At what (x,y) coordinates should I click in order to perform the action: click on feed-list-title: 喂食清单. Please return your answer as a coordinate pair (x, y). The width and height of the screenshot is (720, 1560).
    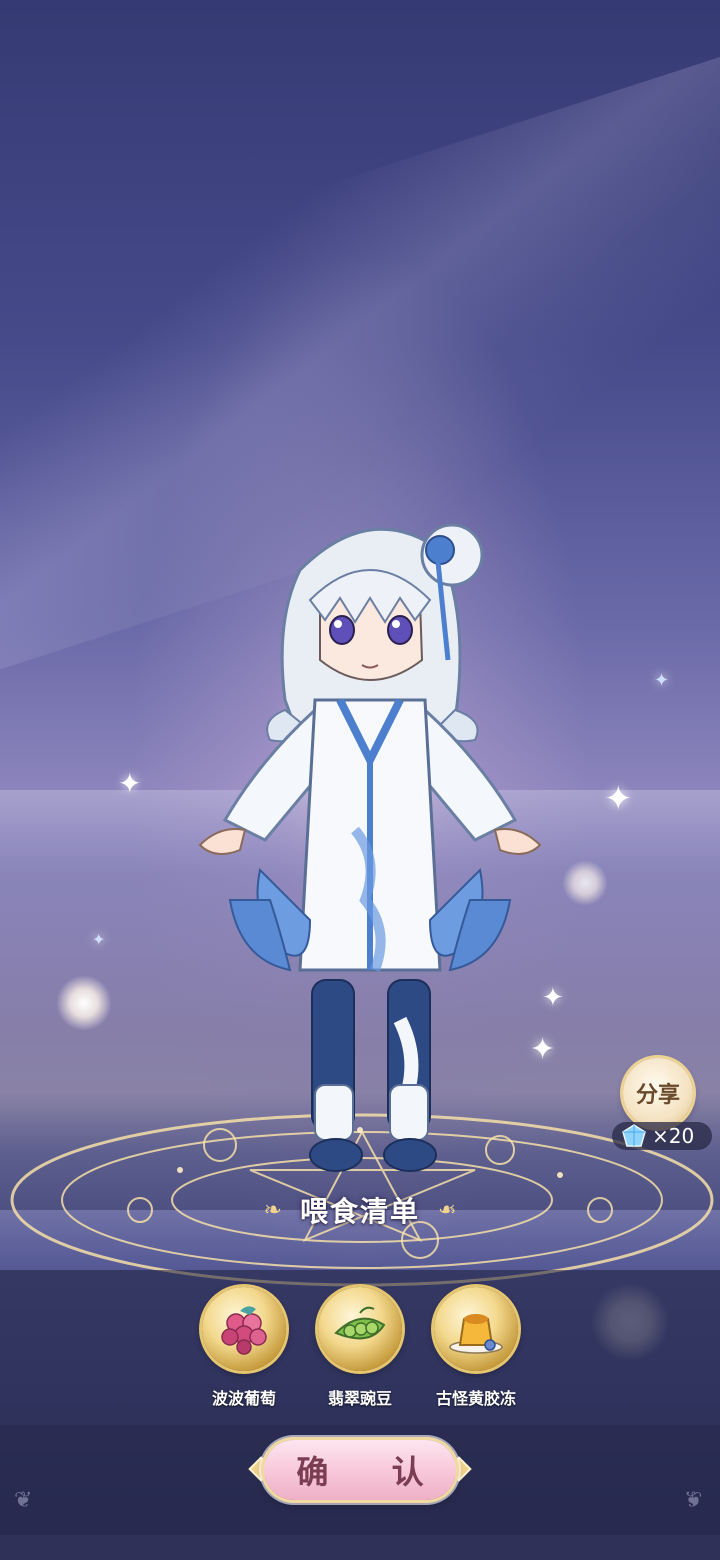
    Looking at the image, I should click on (359, 1211).